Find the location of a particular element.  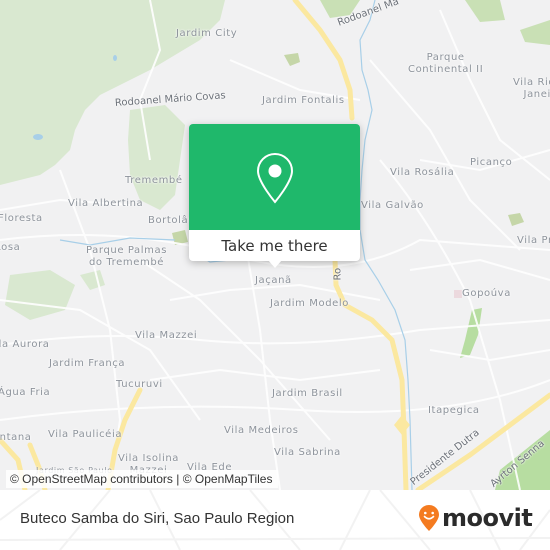

popup-header is located at coordinates (274, 177).